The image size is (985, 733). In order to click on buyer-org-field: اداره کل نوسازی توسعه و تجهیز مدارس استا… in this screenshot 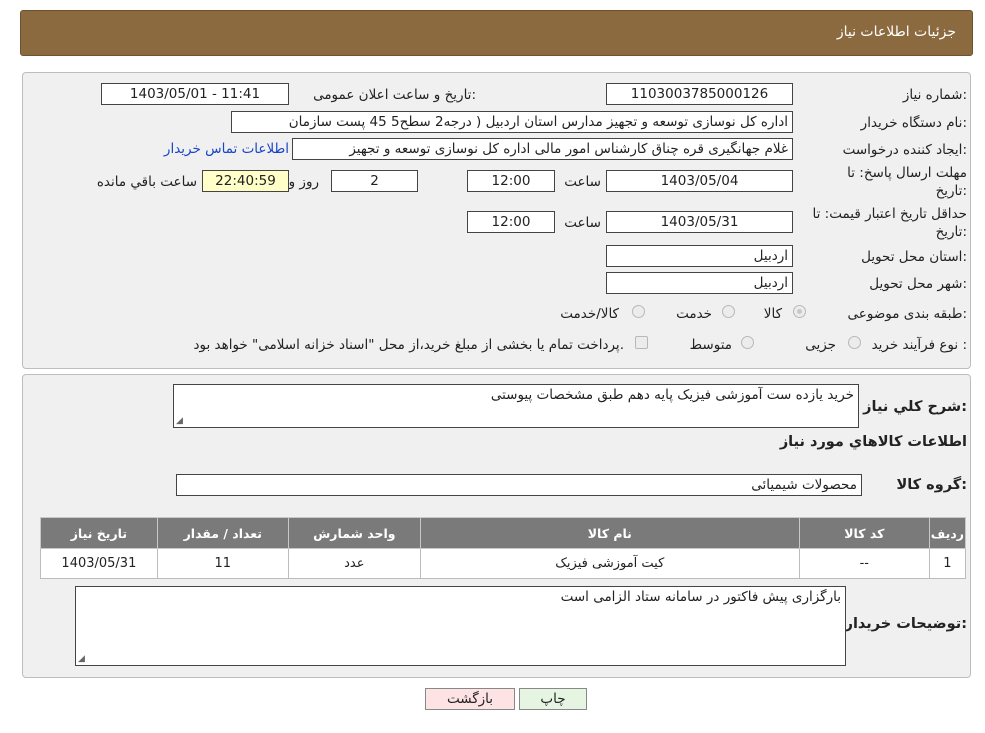, I will do `click(512, 122)`.